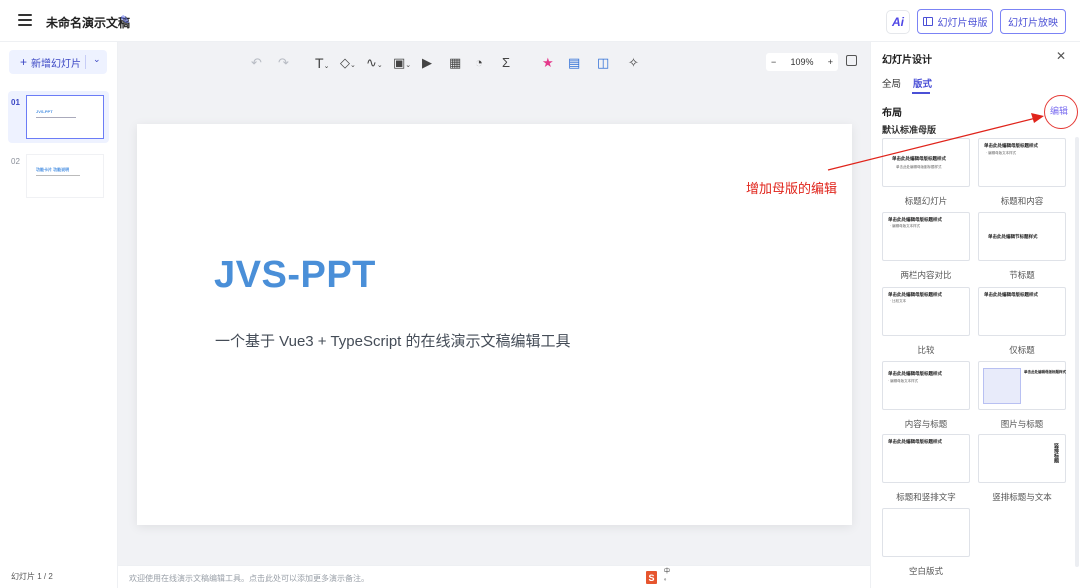 This screenshot has width=1080, height=588. Describe the element at coordinates (921, 93) in the screenshot. I see `active-tab-indicator` at that location.